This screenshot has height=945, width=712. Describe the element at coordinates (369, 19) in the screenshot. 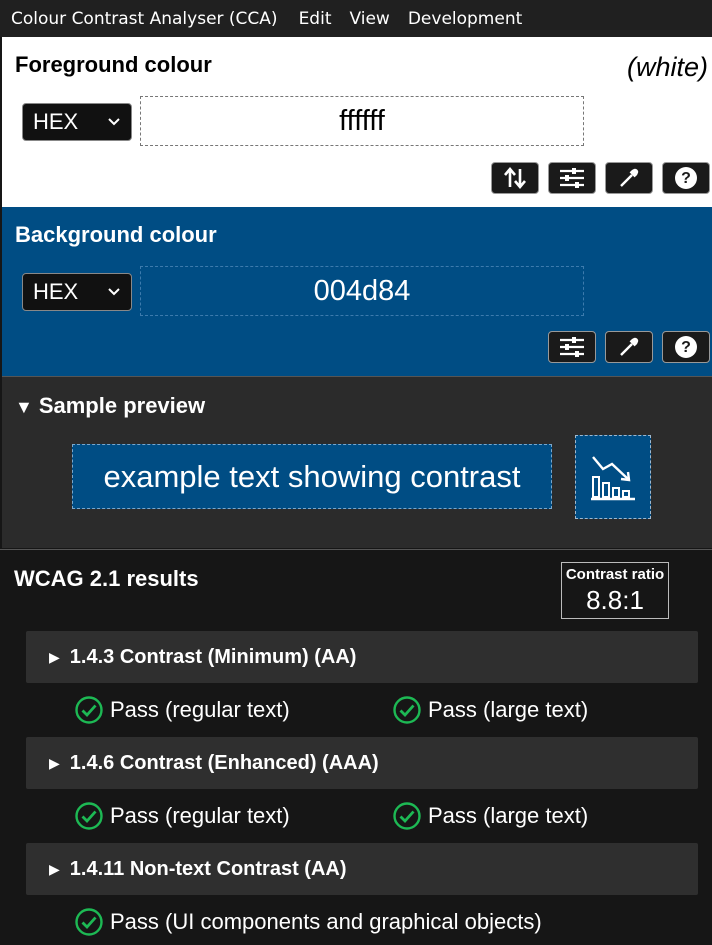

I see `menu-view: View` at that location.